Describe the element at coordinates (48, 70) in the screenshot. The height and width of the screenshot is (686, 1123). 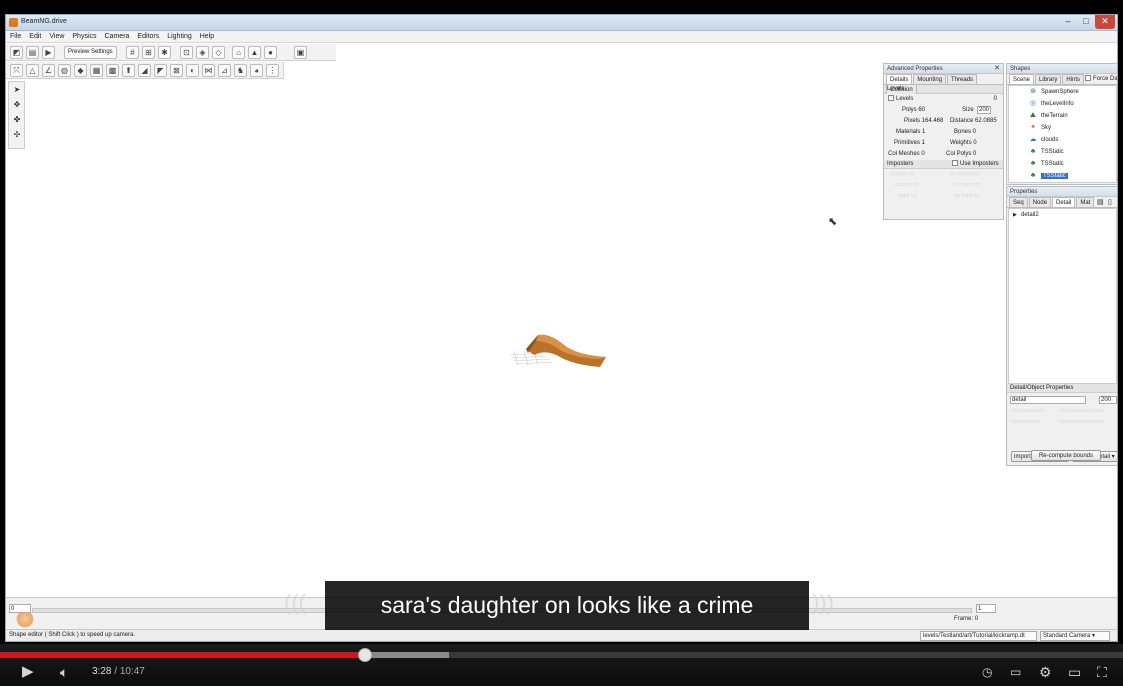
I see `road-icon: ∠` at that location.